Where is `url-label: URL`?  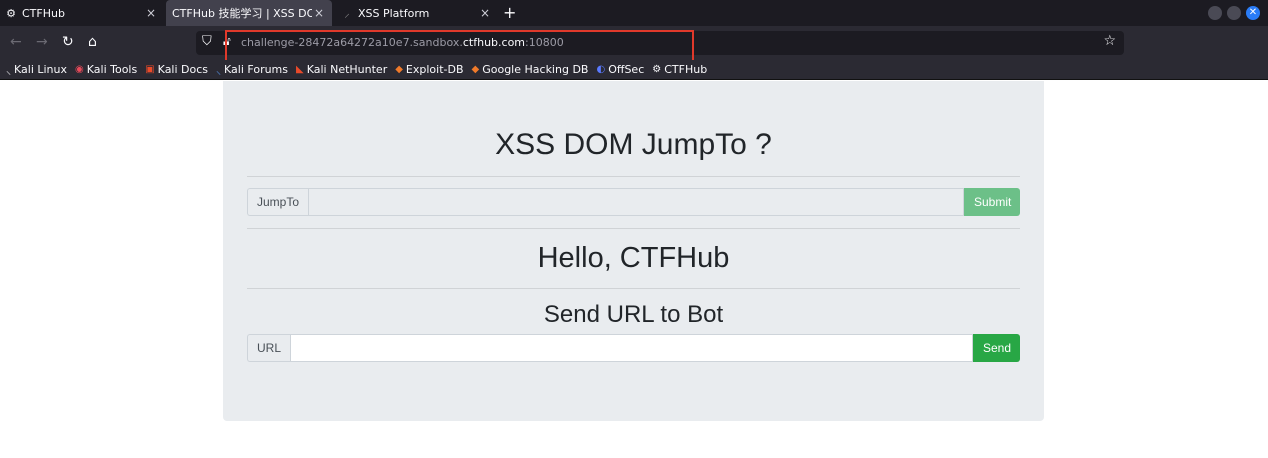
url-label: URL is located at coordinates (269, 348).